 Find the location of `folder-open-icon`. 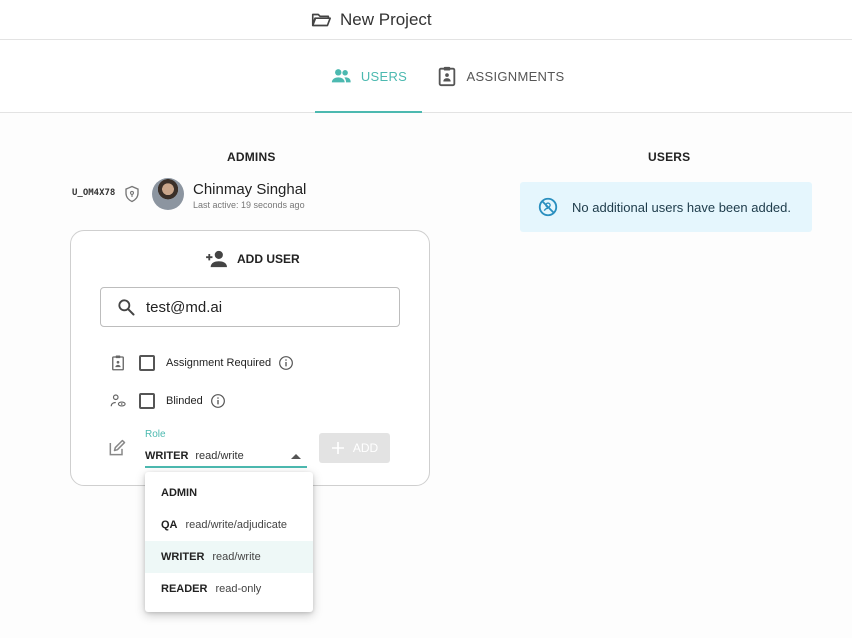

folder-open-icon is located at coordinates (321, 20).